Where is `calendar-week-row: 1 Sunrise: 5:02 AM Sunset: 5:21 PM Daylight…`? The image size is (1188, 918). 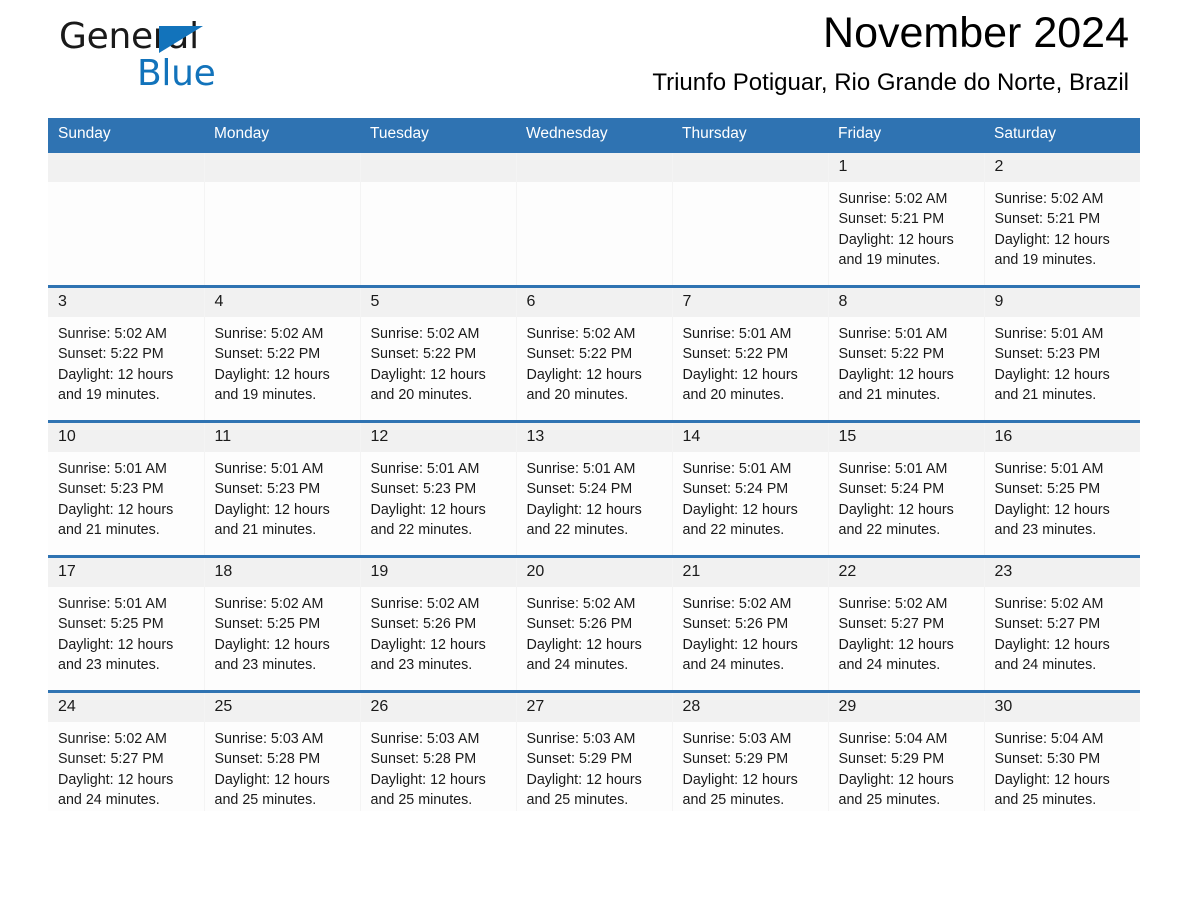
calendar-week-row: 1 Sunrise: 5:02 AM Sunset: 5:21 PM Daylight… is located at coordinates (594, 218).